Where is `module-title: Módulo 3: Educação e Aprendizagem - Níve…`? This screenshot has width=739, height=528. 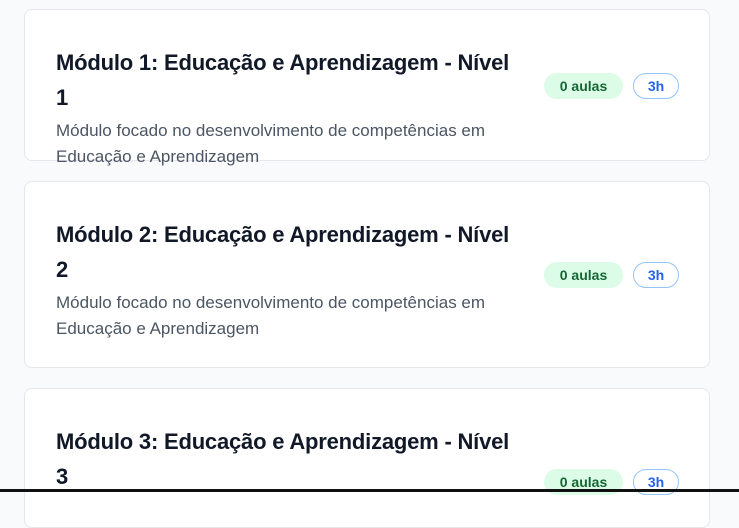
module-title: Módulo 3: Educação e Aprendizagem - Níve… is located at coordinates (283, 459).